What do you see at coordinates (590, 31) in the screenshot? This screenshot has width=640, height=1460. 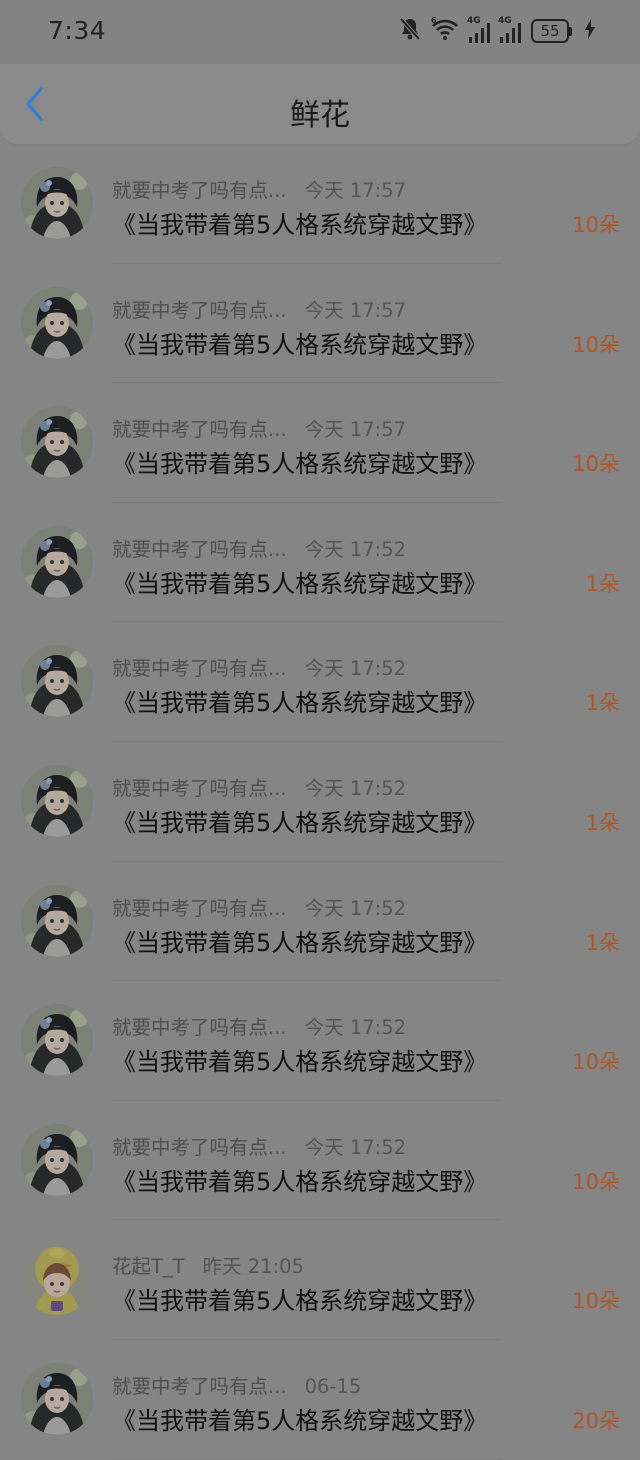 I see `bolt-icon` at bounding box center [590, 31].